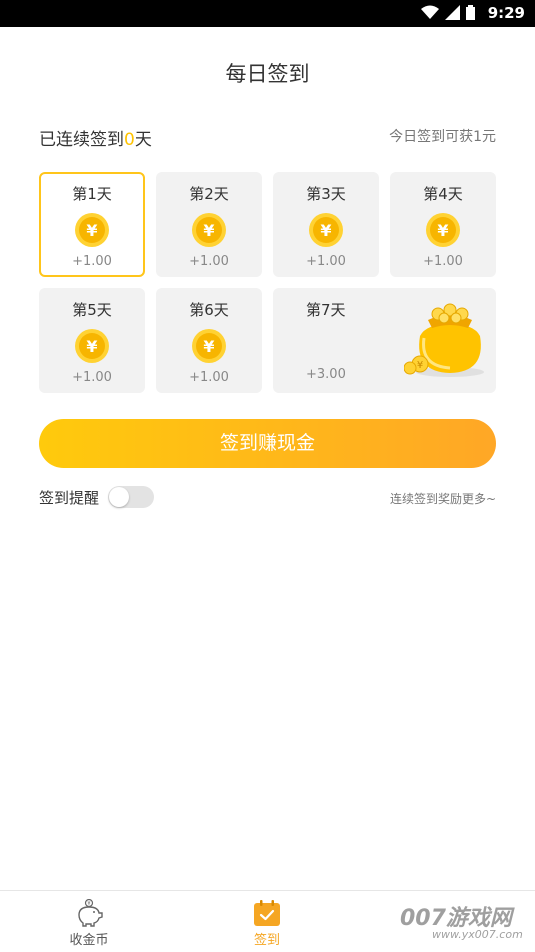 Image resolution: width=535 pixels, height=952 pixels. What do you see at coordinates (326, 194) in the screenshot?
I see `day-label: 第3天` at bounding box center [326, 194].